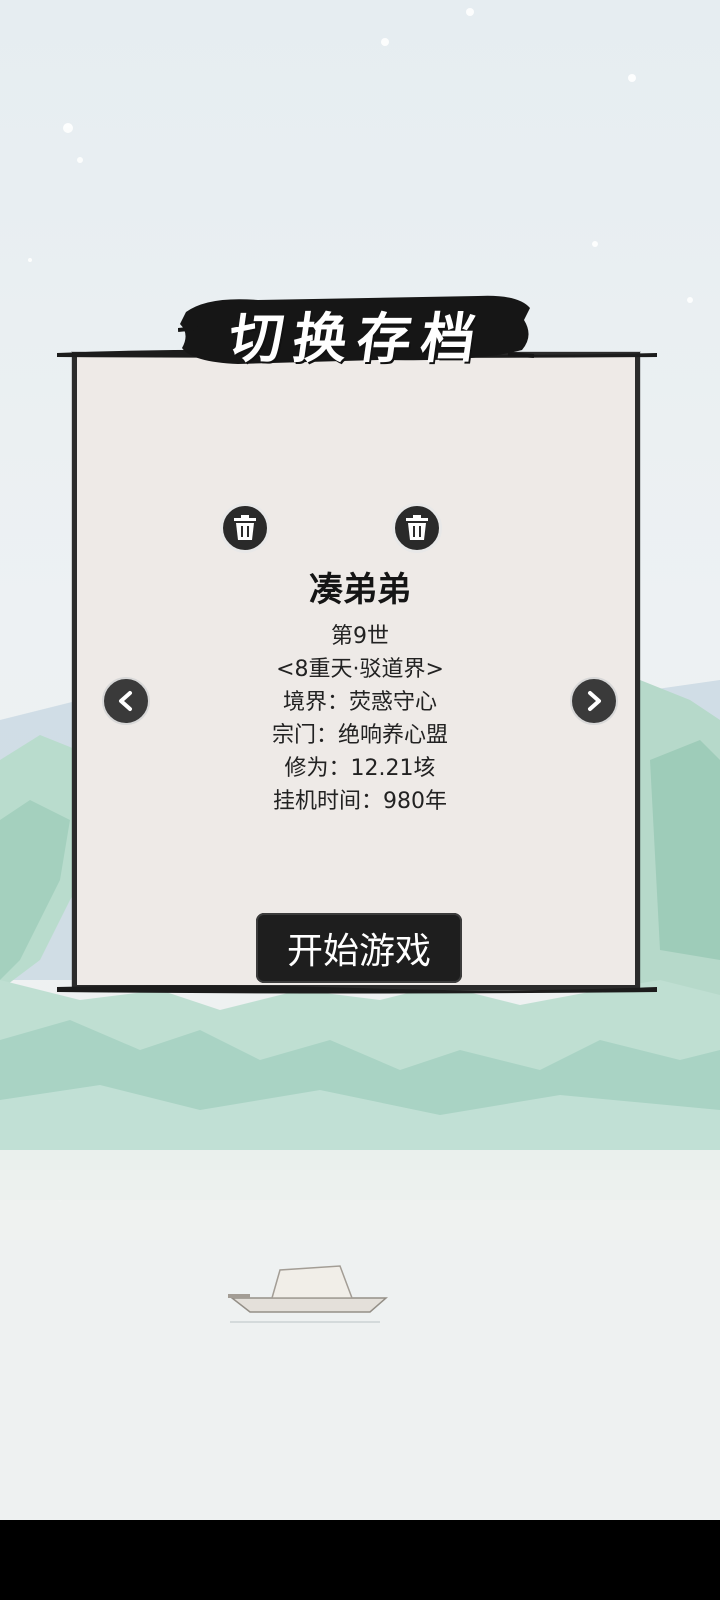  Describe the element at coordinates (360, 768) in the screenshot. I see `character-cultivation: 修为：12.21垓` at that location.